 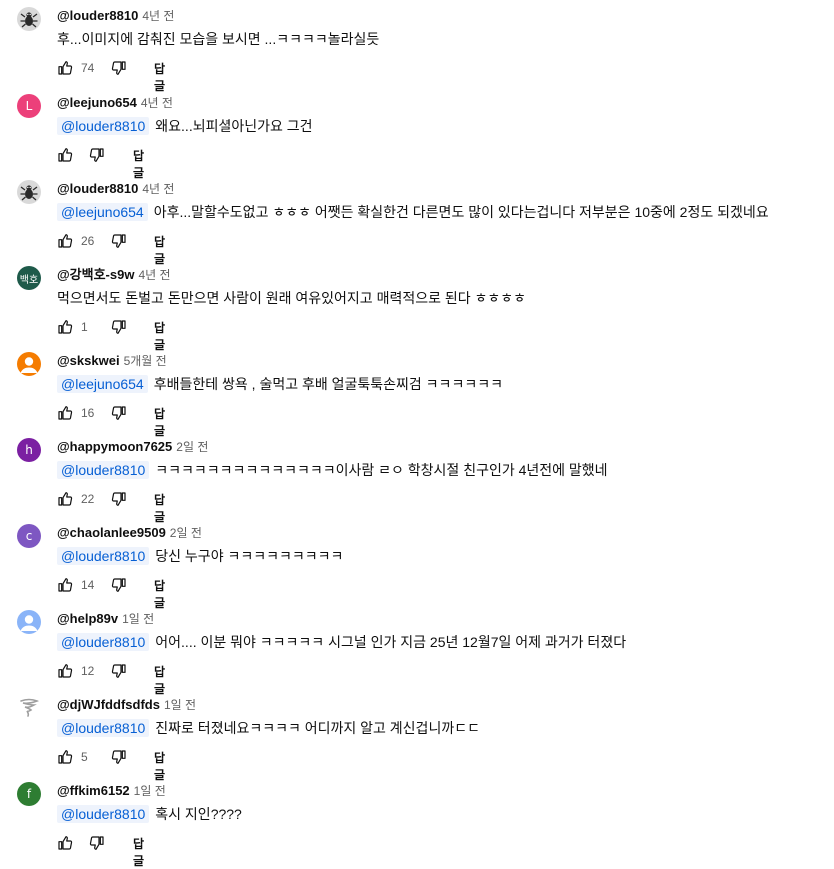 I want to click on comment-text: @louder8810 당신 누구야 ㅋㅋㅋㅋㅋㅋㅋㅋㅋ, so click(x=200, y=556).